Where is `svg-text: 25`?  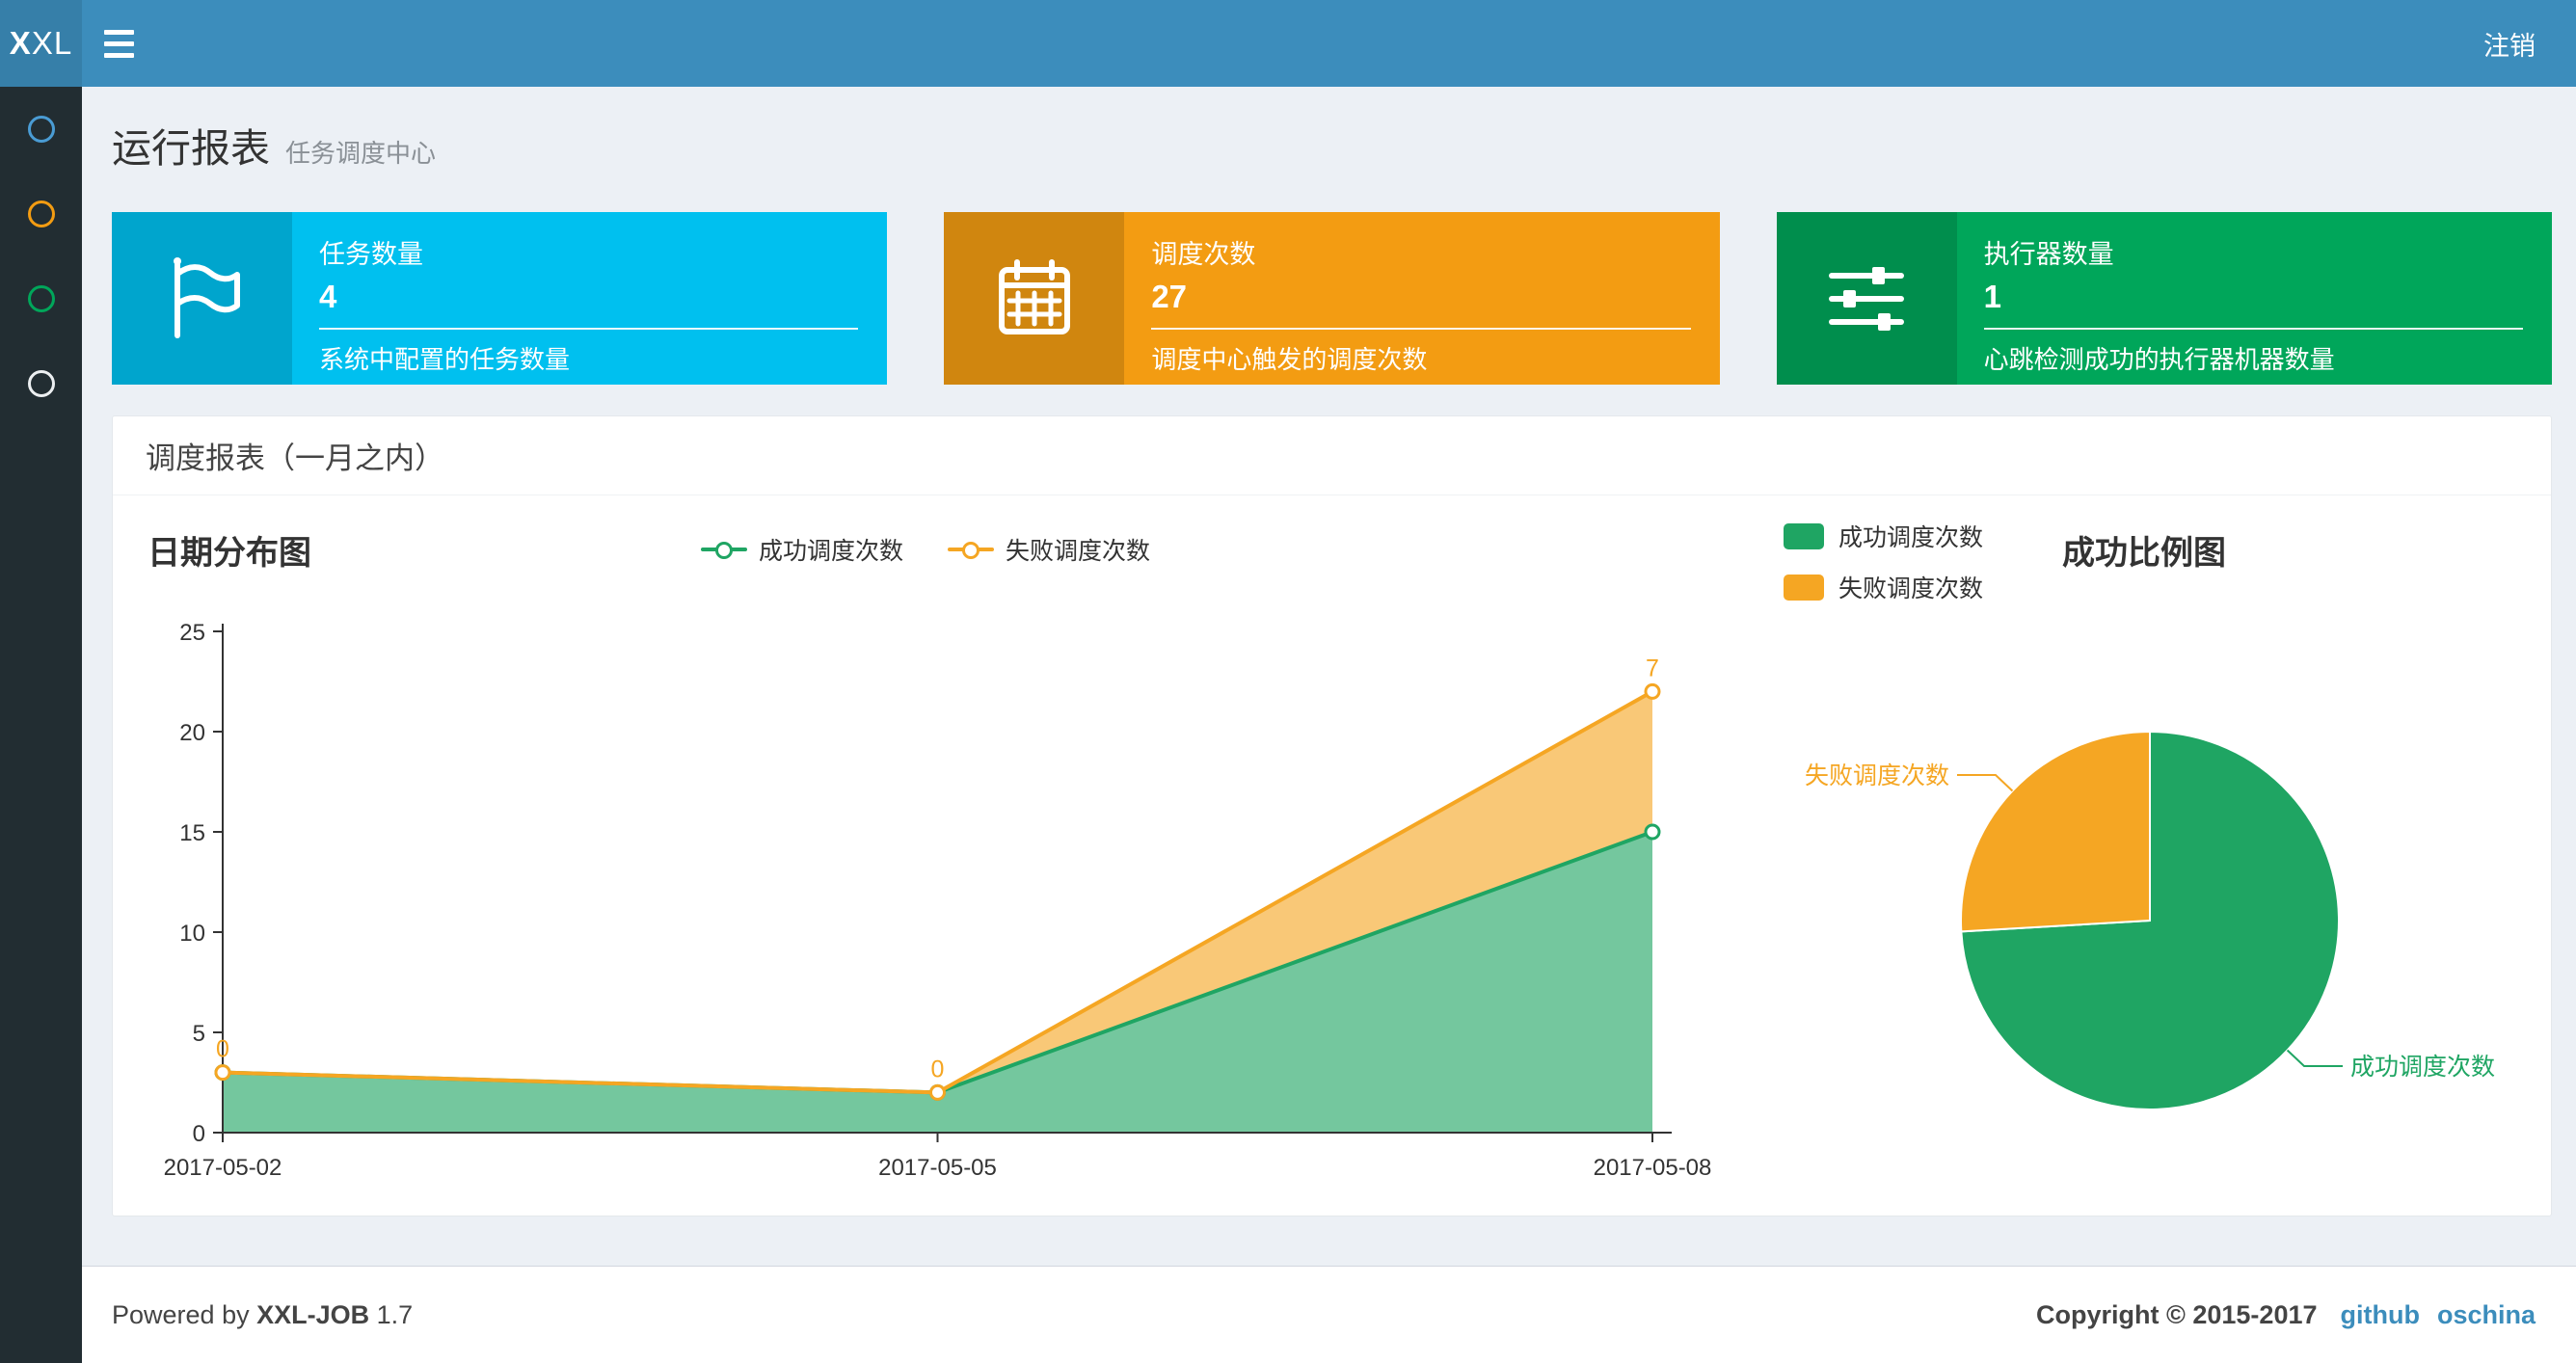
svg-text: 25 is located at coordinates (192, 633).